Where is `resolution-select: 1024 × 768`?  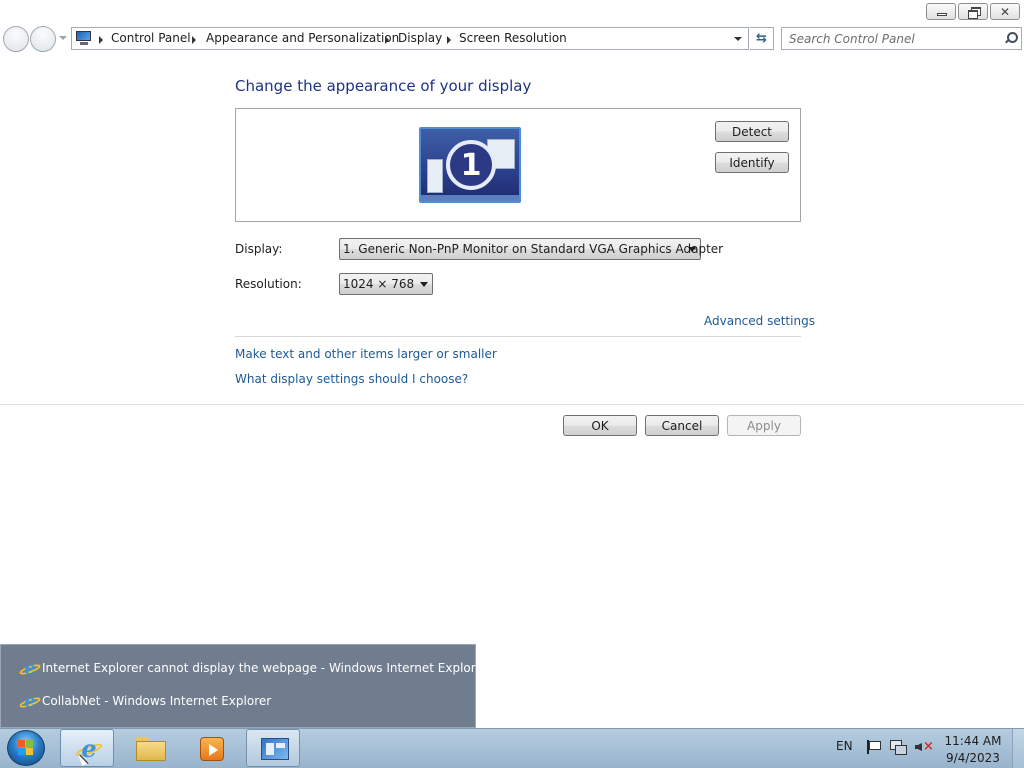 resolution-select: 1024 × 768 is located at coordinates (386, 284).